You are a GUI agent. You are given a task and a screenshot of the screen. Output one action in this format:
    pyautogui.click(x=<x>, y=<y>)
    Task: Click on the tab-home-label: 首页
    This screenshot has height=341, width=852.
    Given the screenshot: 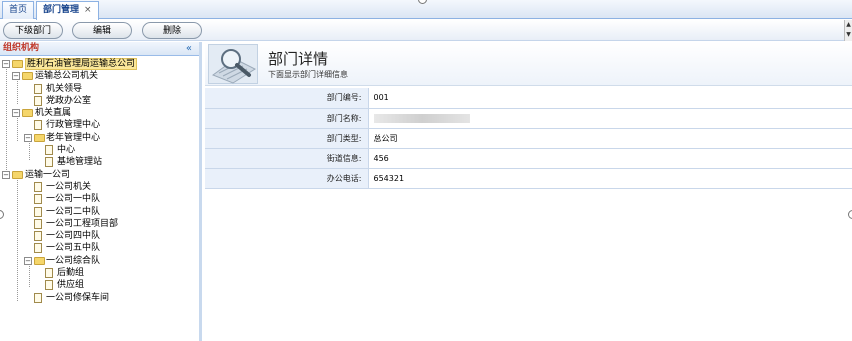 What is the action you would take?
    pyautogui.click(x=18, y=10)
    